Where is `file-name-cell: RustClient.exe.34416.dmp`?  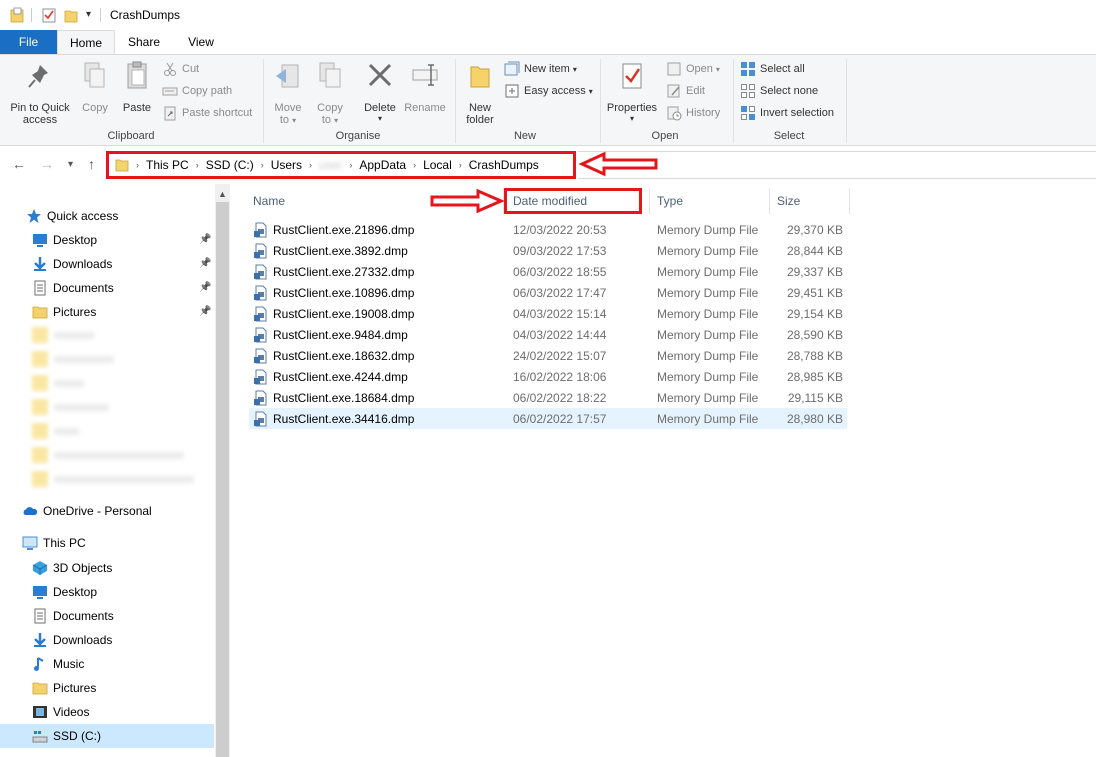
file-name-cell: RustClient.exe.34416.dmp is located at coordinates (333, 419).